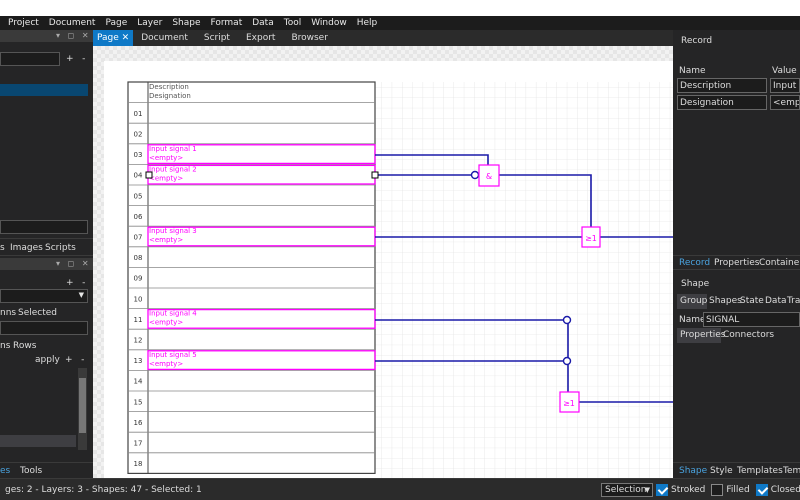 This screenshot has width=800, height=500. I want to click on tab-browser: Browser, so click(309, 38).